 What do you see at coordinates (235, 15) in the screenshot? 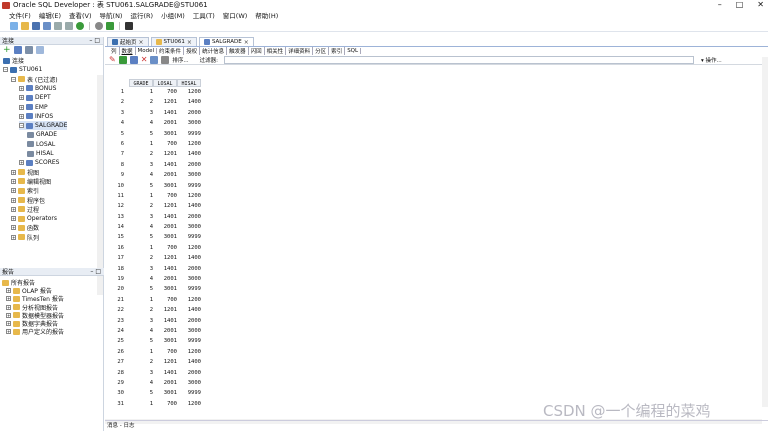
I see `menu-item: 窗口(W)` at bounding box center [235, 15].